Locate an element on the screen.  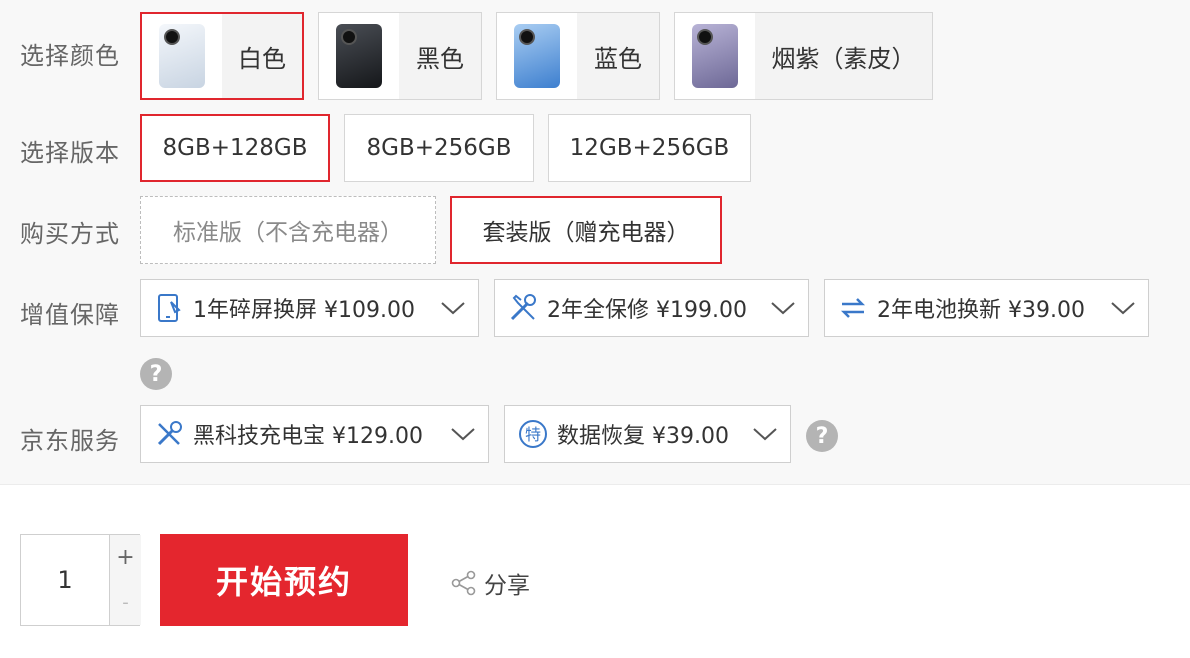
quantity-minus-button: - is located at coordinates (125, 602).